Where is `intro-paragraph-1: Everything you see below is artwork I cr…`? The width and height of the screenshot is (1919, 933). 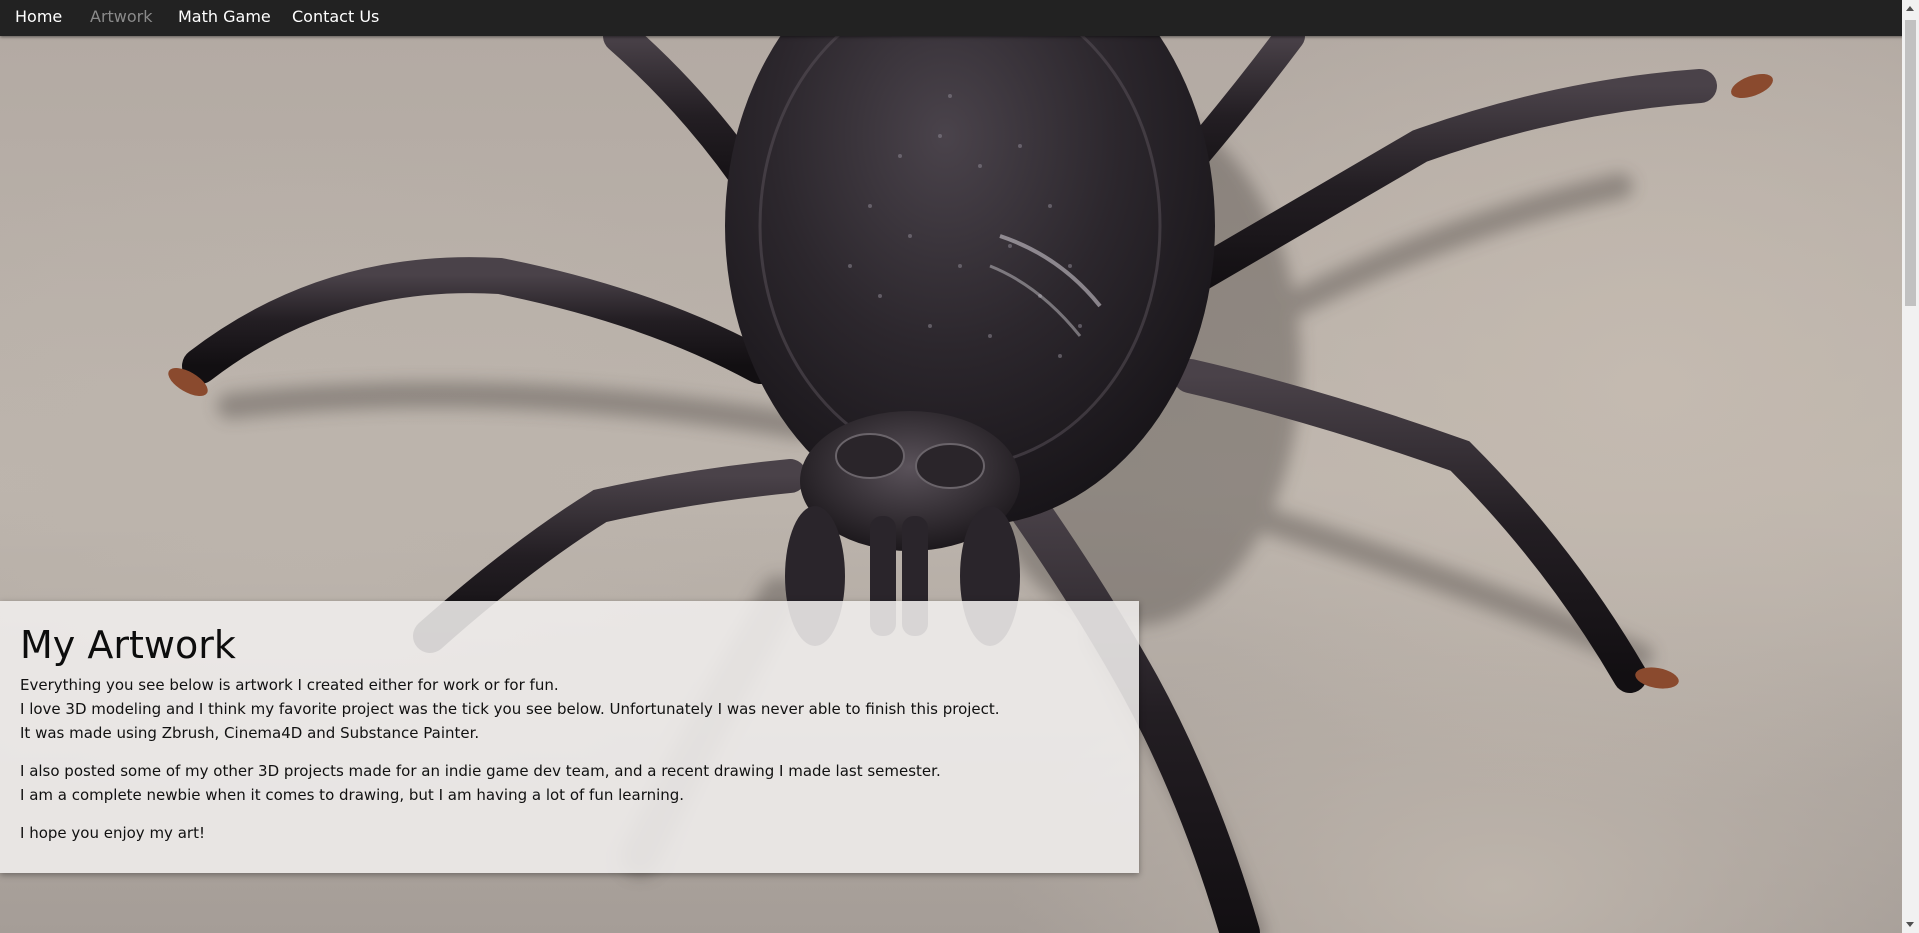
intro-paragraph-1: Everything you see below is artwork I cr… is located at coordinates (569, 709).